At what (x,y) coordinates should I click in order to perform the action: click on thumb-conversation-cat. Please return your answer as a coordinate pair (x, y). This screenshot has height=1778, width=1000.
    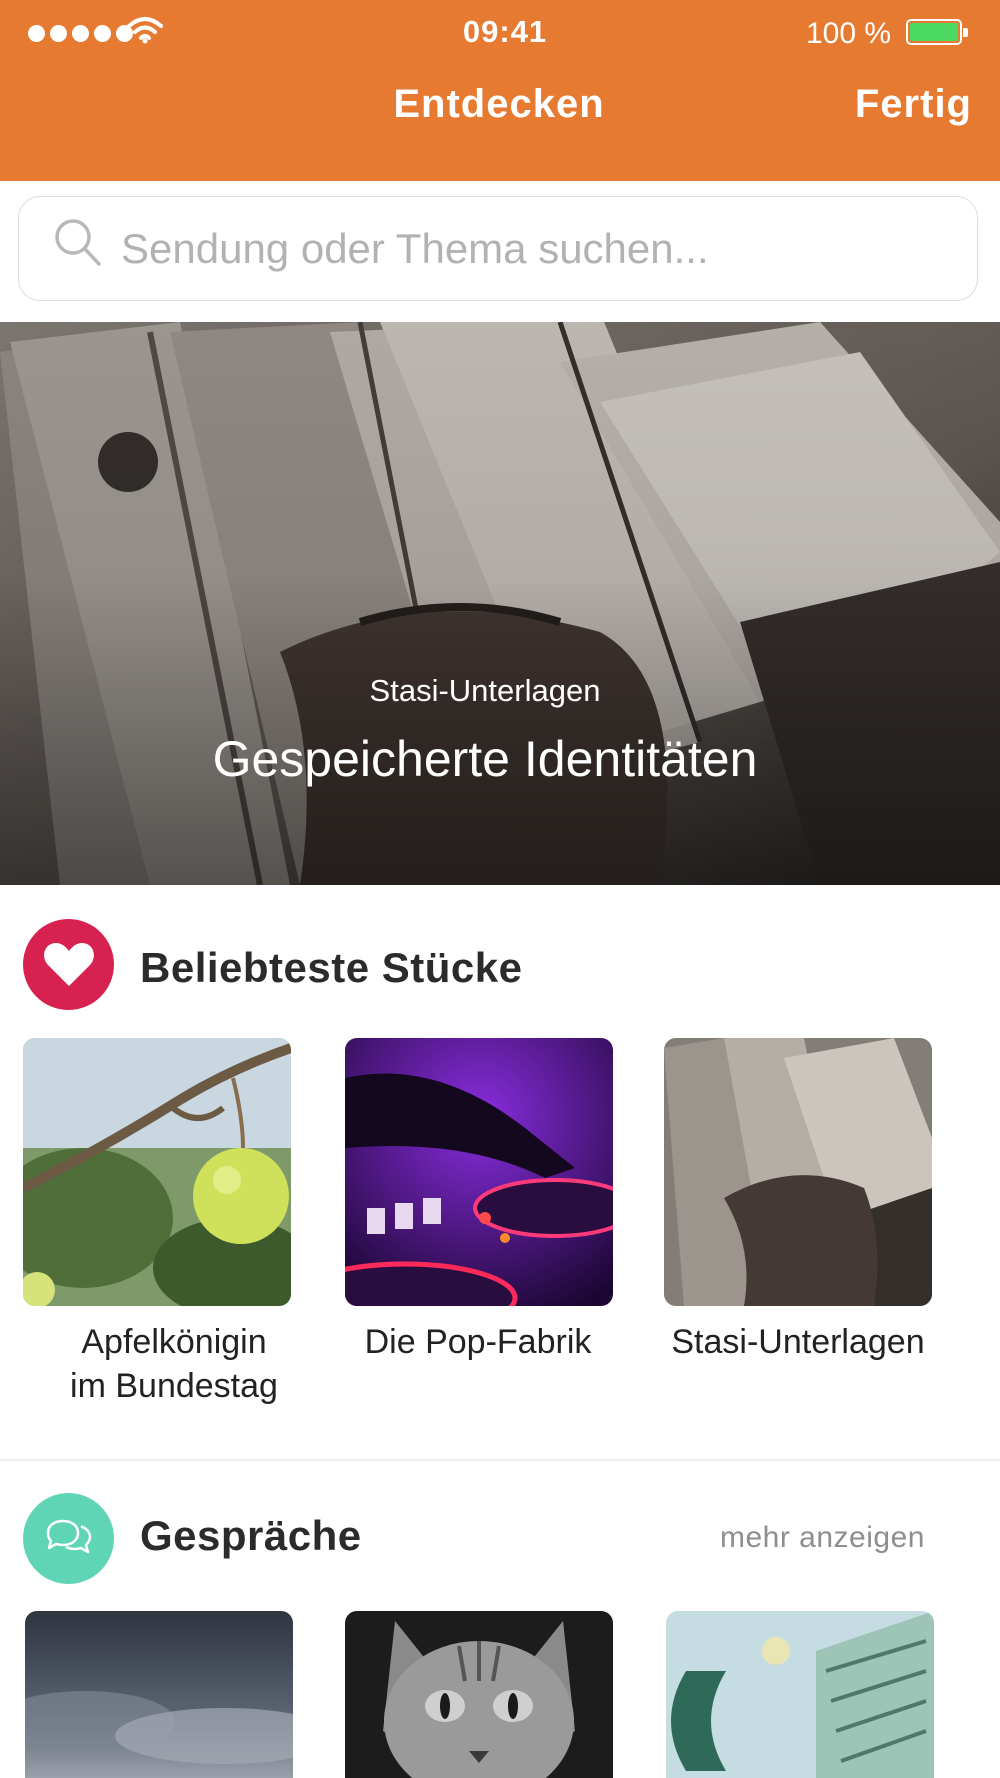
    Looking at the image, I should click on (479, 1694).